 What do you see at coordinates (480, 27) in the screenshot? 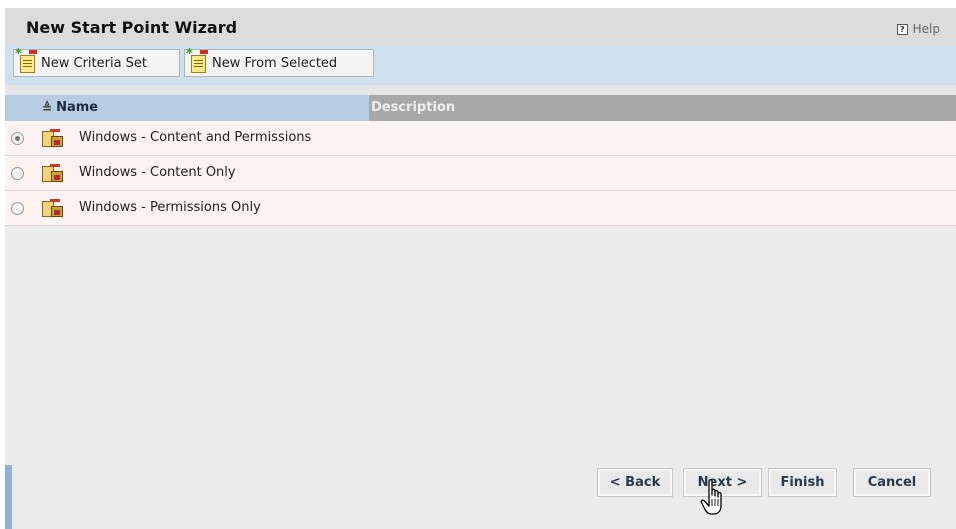
I see `title-bar: New Start Point Wizard ? Help` at bounding box center [480, 27].